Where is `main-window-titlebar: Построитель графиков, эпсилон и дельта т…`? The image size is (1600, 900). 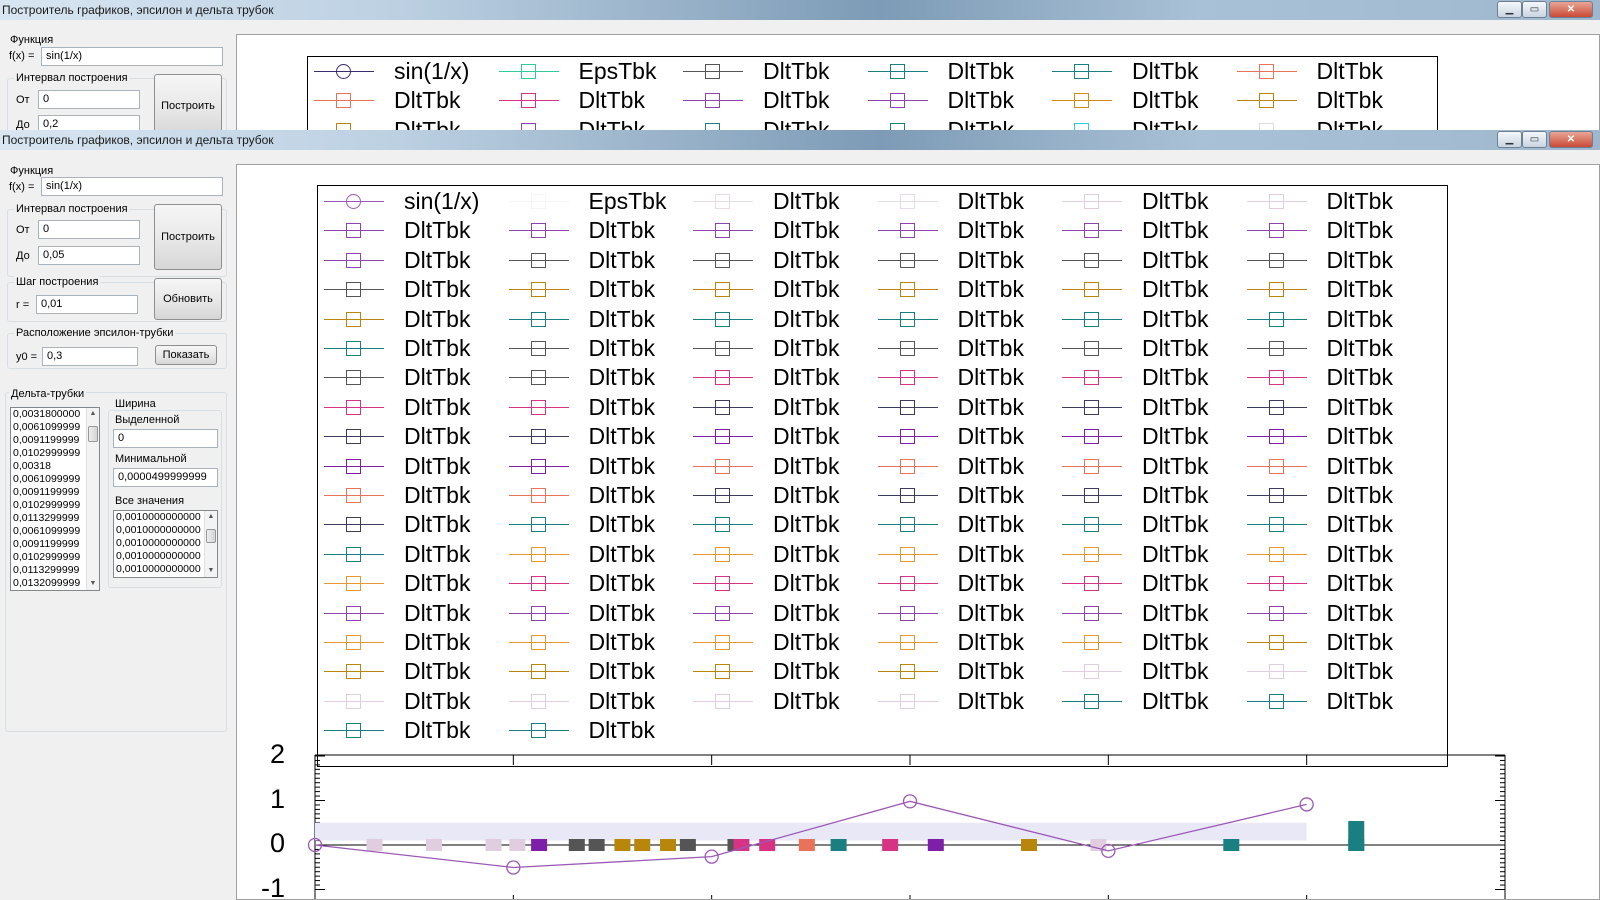 main-window-titlebar: Построитель графиков, эпсилон и дельта т… is located at coordinates (800, 140).